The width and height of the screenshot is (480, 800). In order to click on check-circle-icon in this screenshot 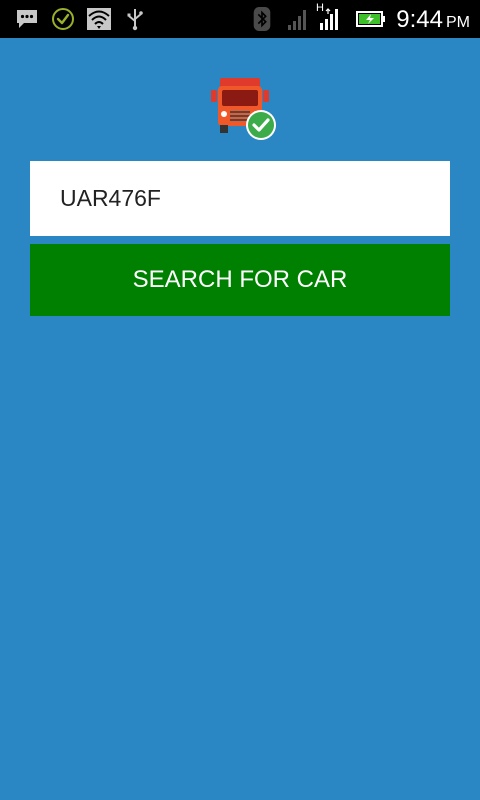, I will do `click(63, 19)`.